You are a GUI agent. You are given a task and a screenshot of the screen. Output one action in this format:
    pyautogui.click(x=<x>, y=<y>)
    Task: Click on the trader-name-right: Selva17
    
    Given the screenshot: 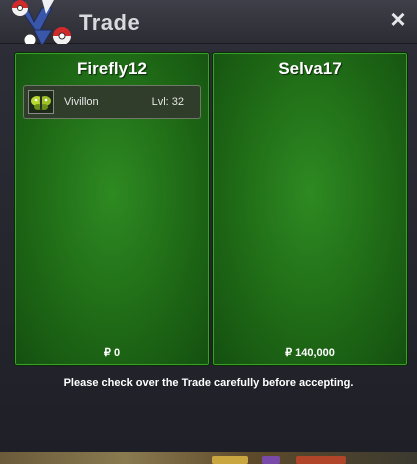 What is the action you would take?
    pyautogui.click(x=310, y=68)
    